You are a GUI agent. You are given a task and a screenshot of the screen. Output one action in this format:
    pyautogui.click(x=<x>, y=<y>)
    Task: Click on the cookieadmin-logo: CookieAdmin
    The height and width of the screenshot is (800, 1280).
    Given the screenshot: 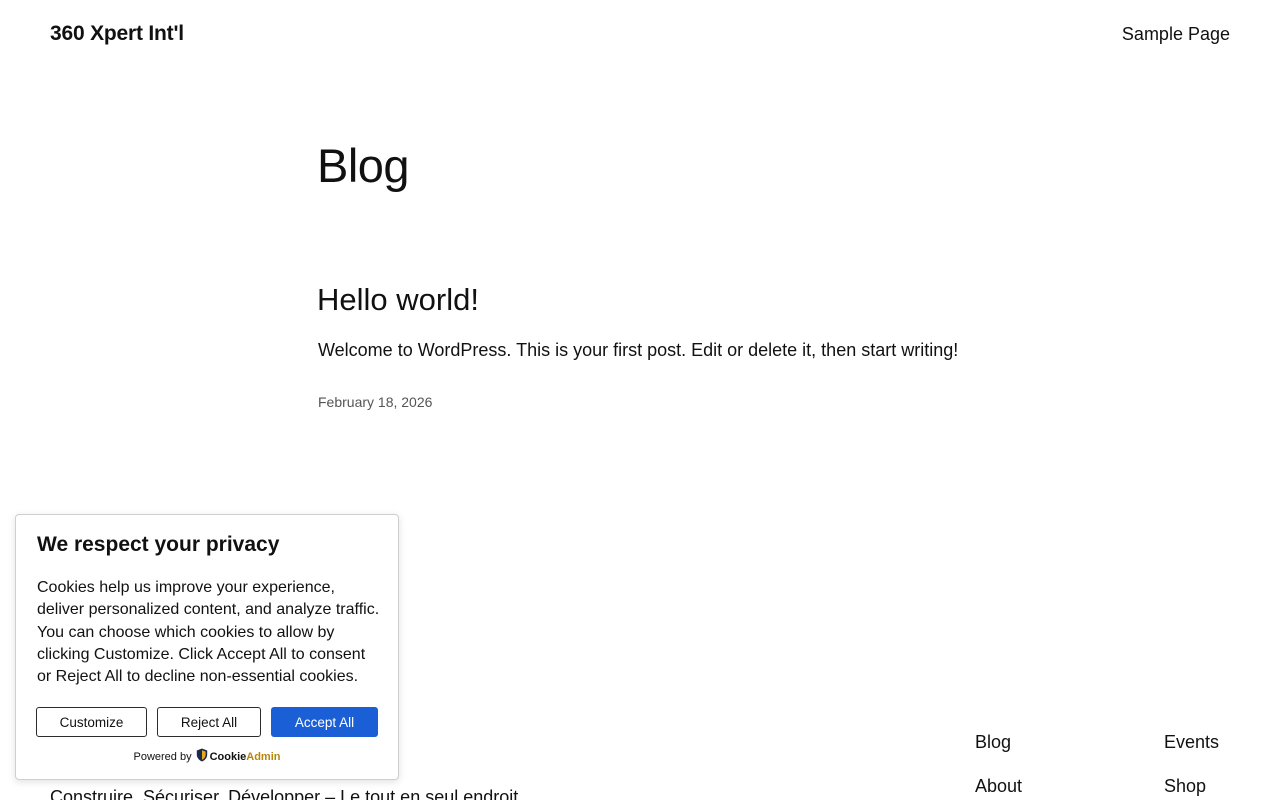 What is the action you would take?
    pyautogui.click(x=238, y=756)
    